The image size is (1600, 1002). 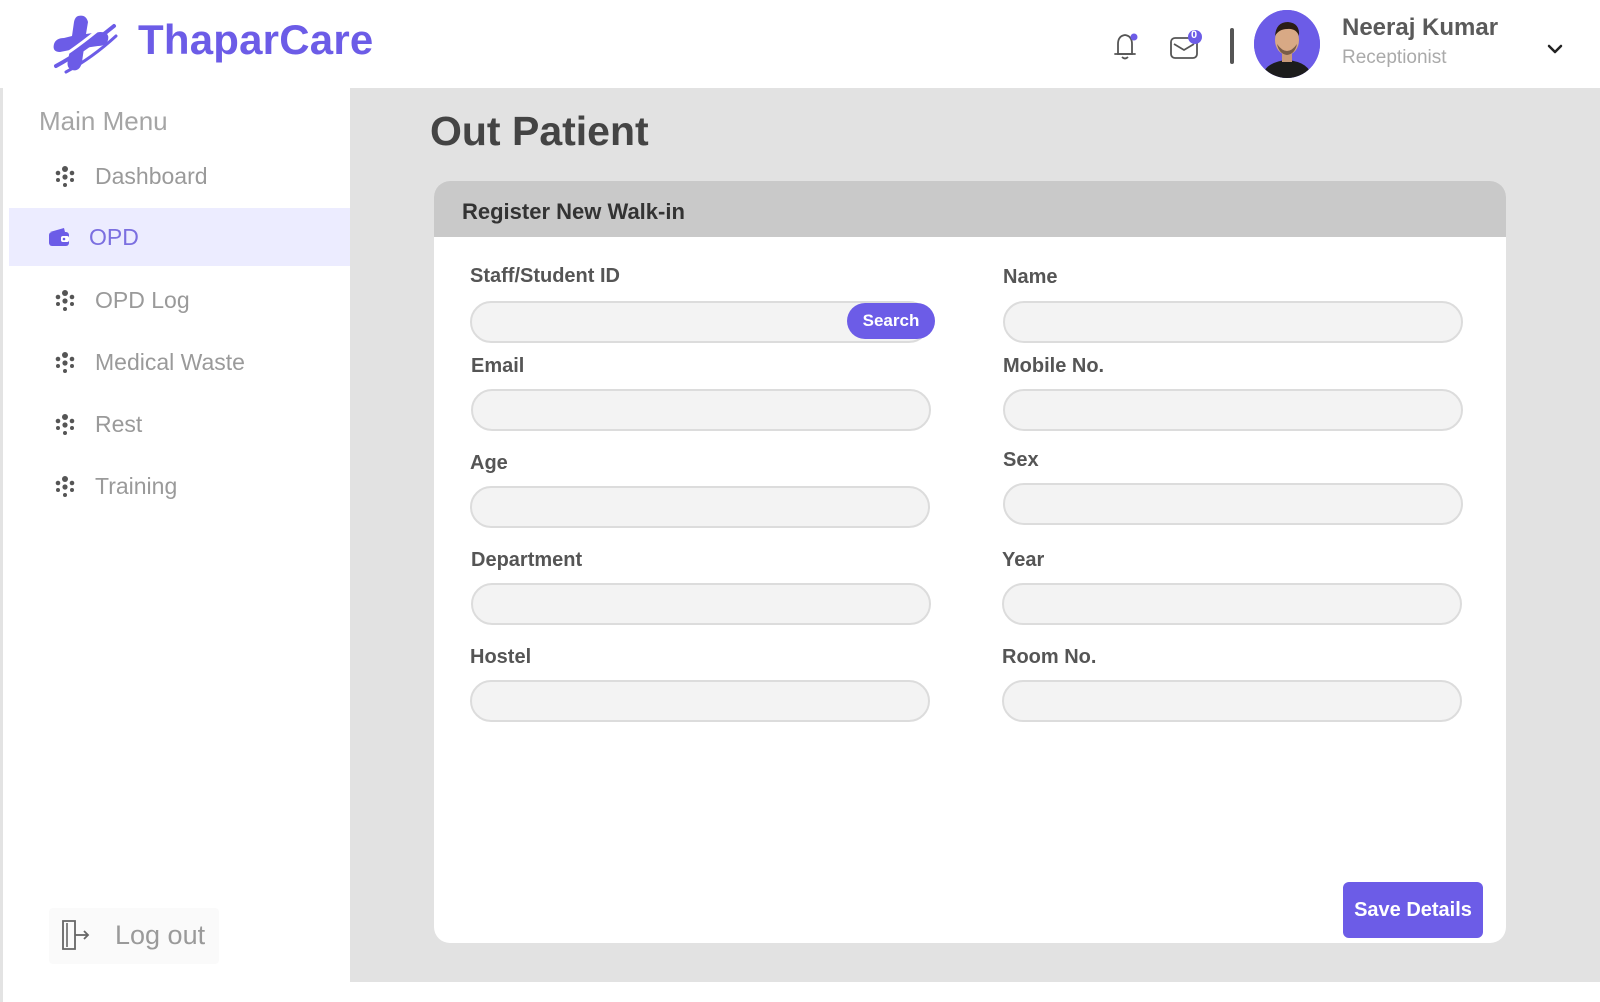 I want to click on year-label: Year, so click(x=1023, y=560).